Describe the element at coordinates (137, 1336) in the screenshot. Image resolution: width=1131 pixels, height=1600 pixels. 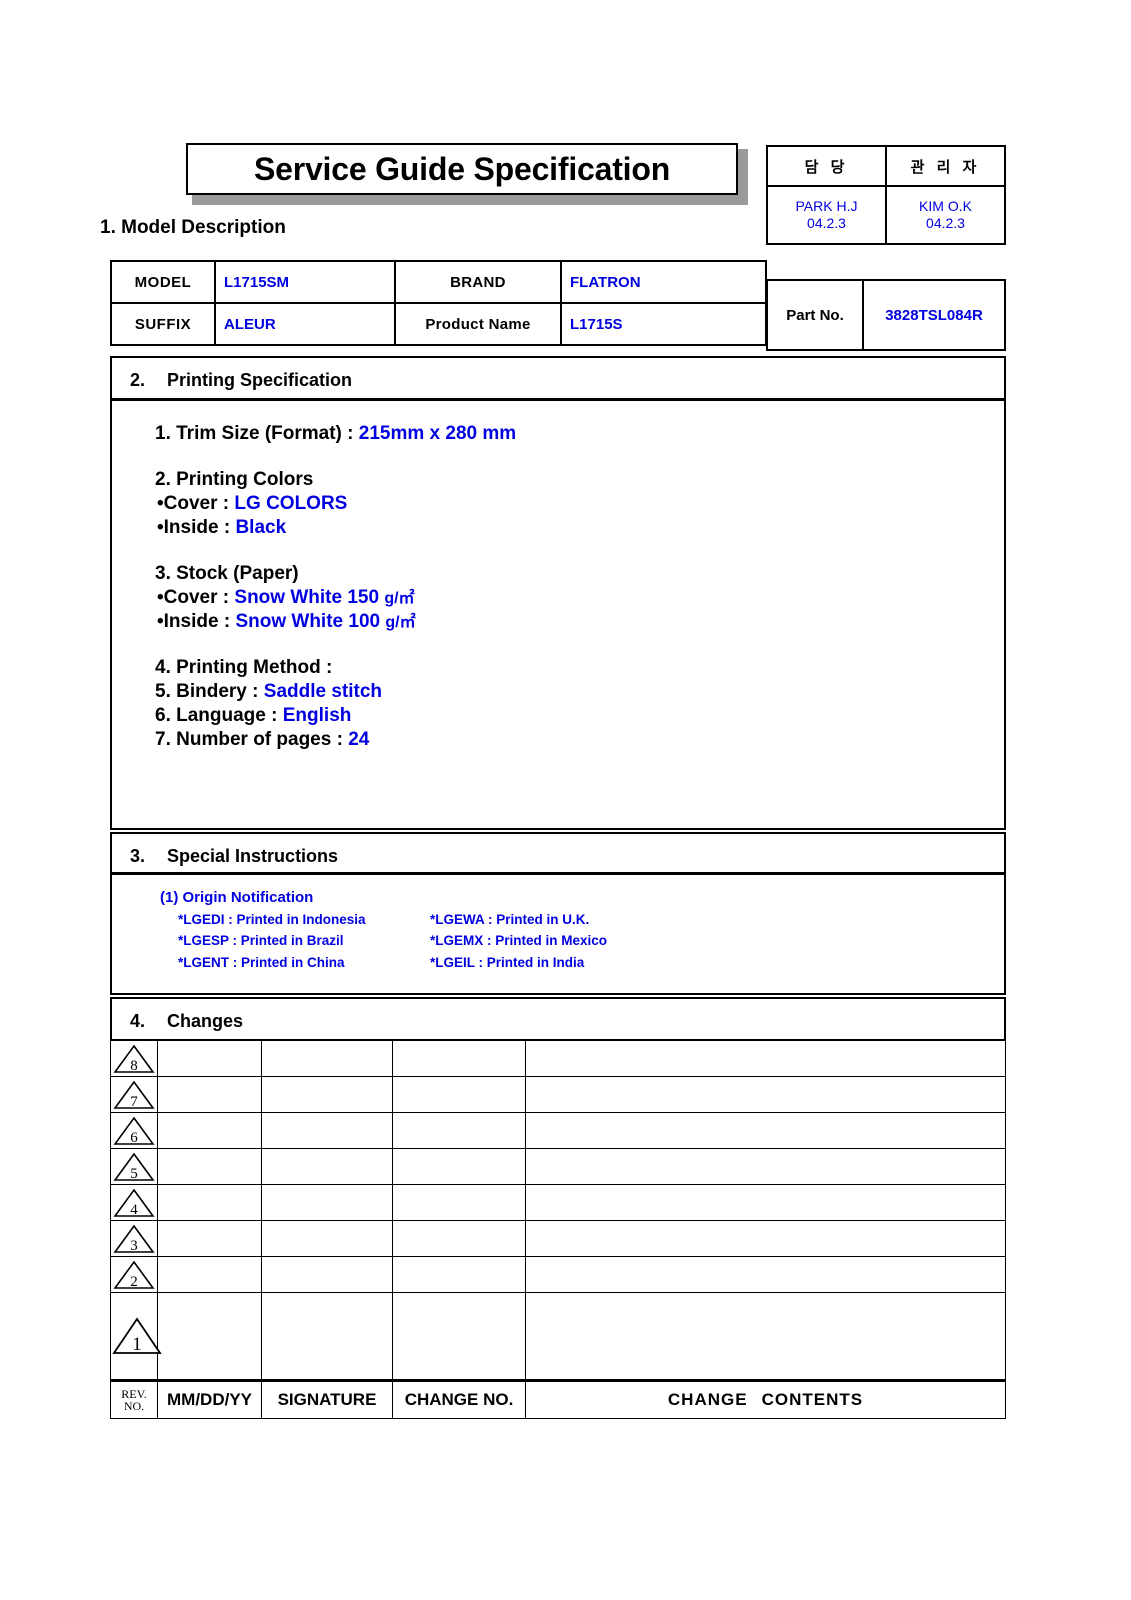
I see `revision-triangle-icon: 1` at that location.